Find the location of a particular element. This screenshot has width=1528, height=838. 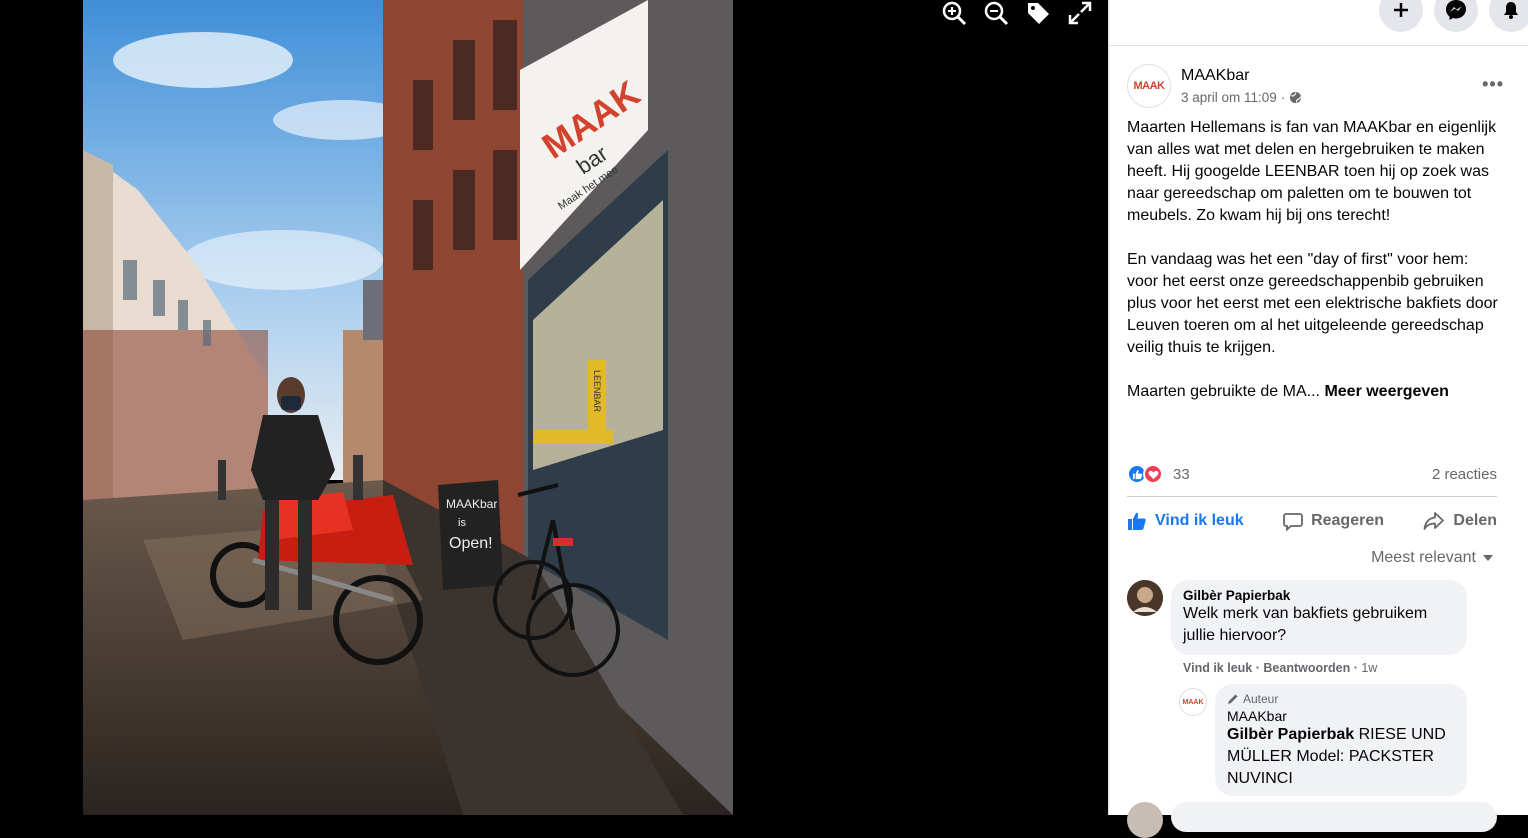

commenter-avatar is located at coordinates (1145, 598).